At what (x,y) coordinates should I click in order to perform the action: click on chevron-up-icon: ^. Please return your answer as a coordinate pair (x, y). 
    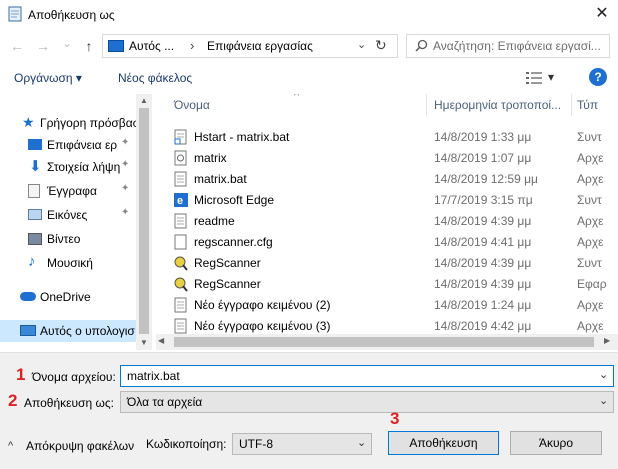
    Looking at the image, I should click on (11, 446).